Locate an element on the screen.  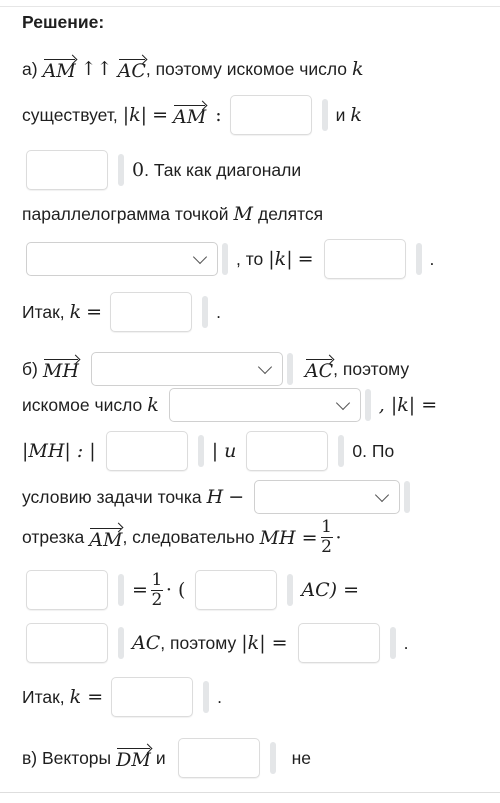
part-b-label: б) is located at coordinates (30, 368).